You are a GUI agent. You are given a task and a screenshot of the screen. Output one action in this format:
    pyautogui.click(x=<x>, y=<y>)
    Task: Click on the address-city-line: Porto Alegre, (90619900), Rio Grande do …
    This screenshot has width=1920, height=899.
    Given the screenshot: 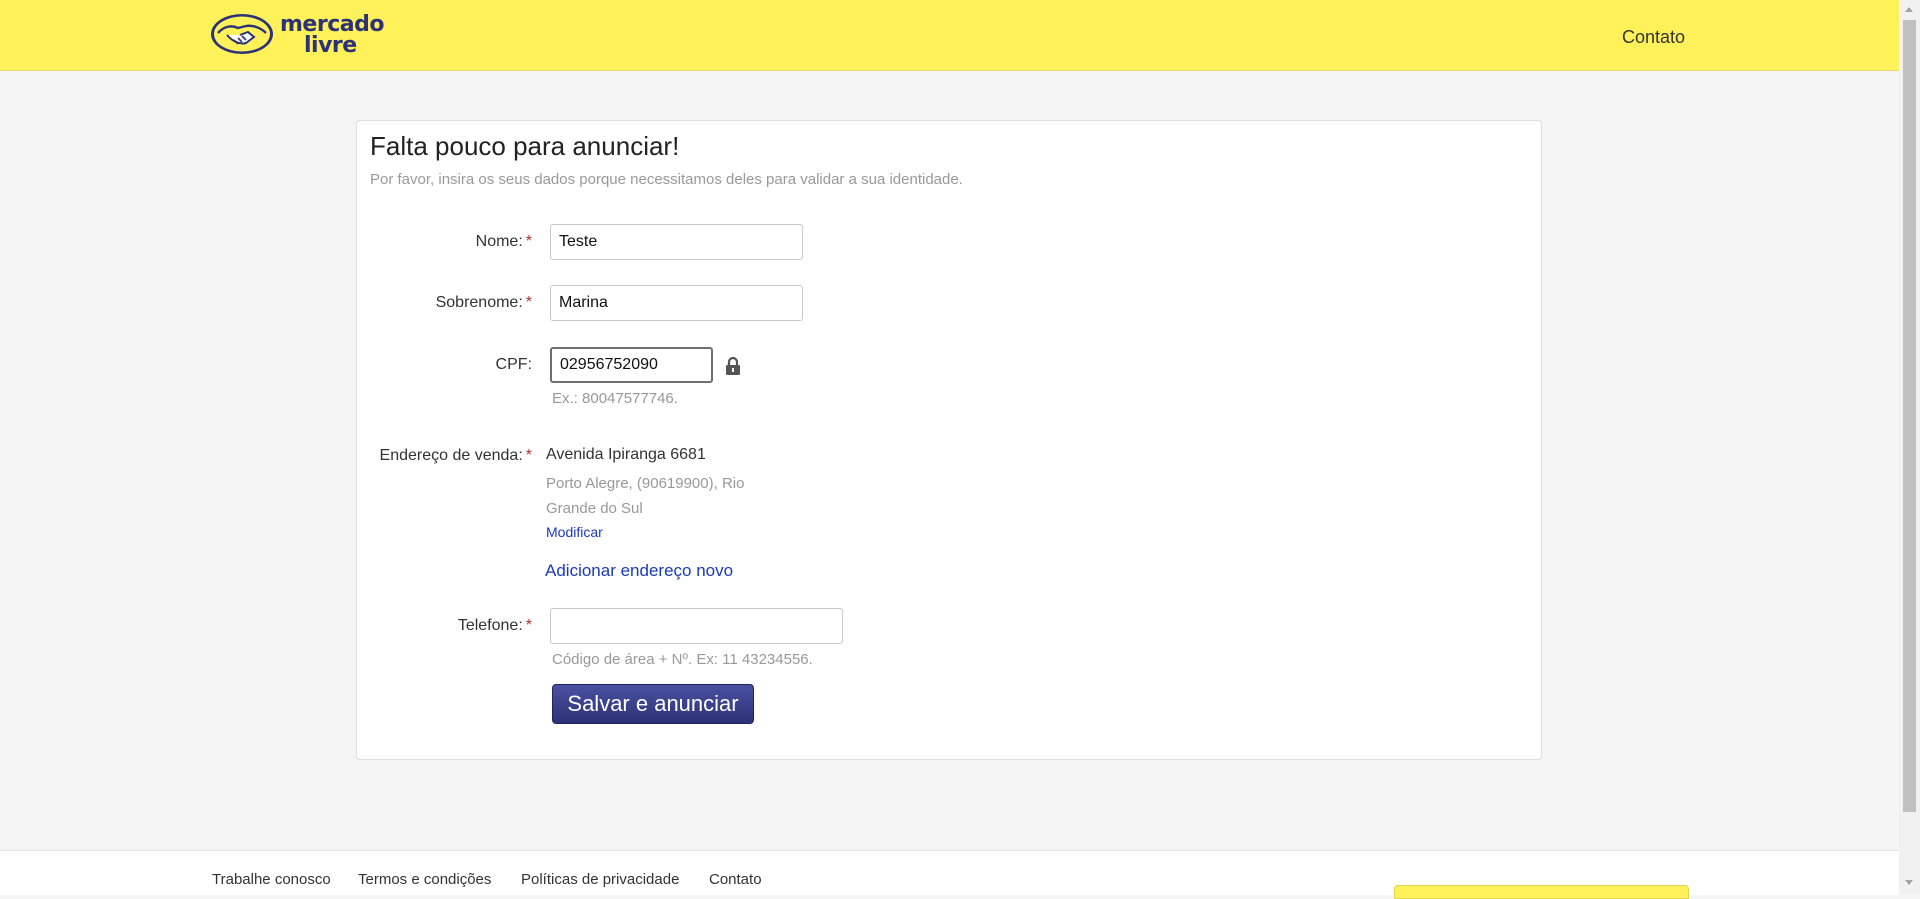 What is the action you would take?
    pyautogui.click(x=645, y=496)
    